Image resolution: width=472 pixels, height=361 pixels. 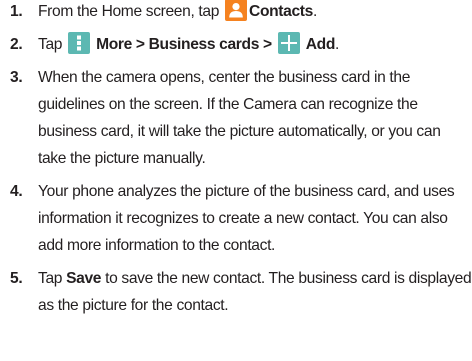 What do you see at coordinates (281, 11) in the screenshot?
I see `contacts-label: Contacts` at bounding box center [281, 11].